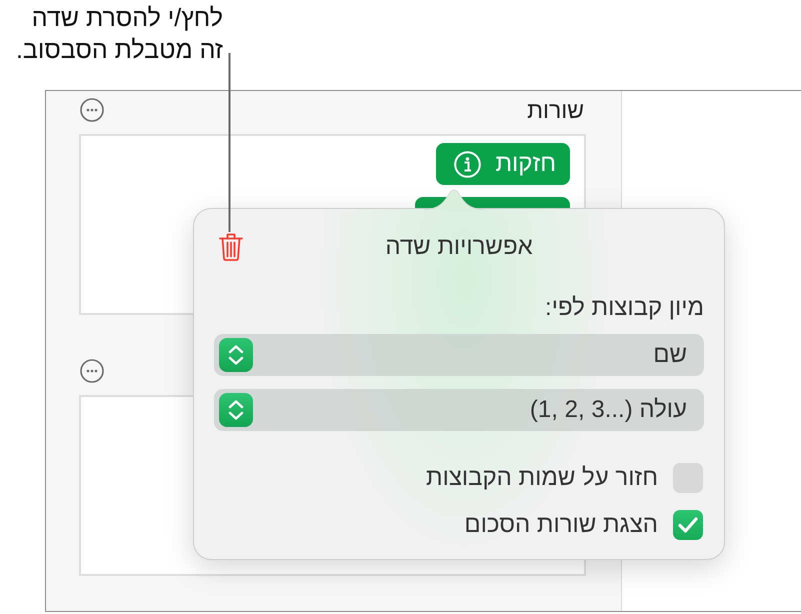  Describe the element at coordinates (624, 308) in the screenshot. I see `sort-label: מיון קבוצות לפי:` at that location.